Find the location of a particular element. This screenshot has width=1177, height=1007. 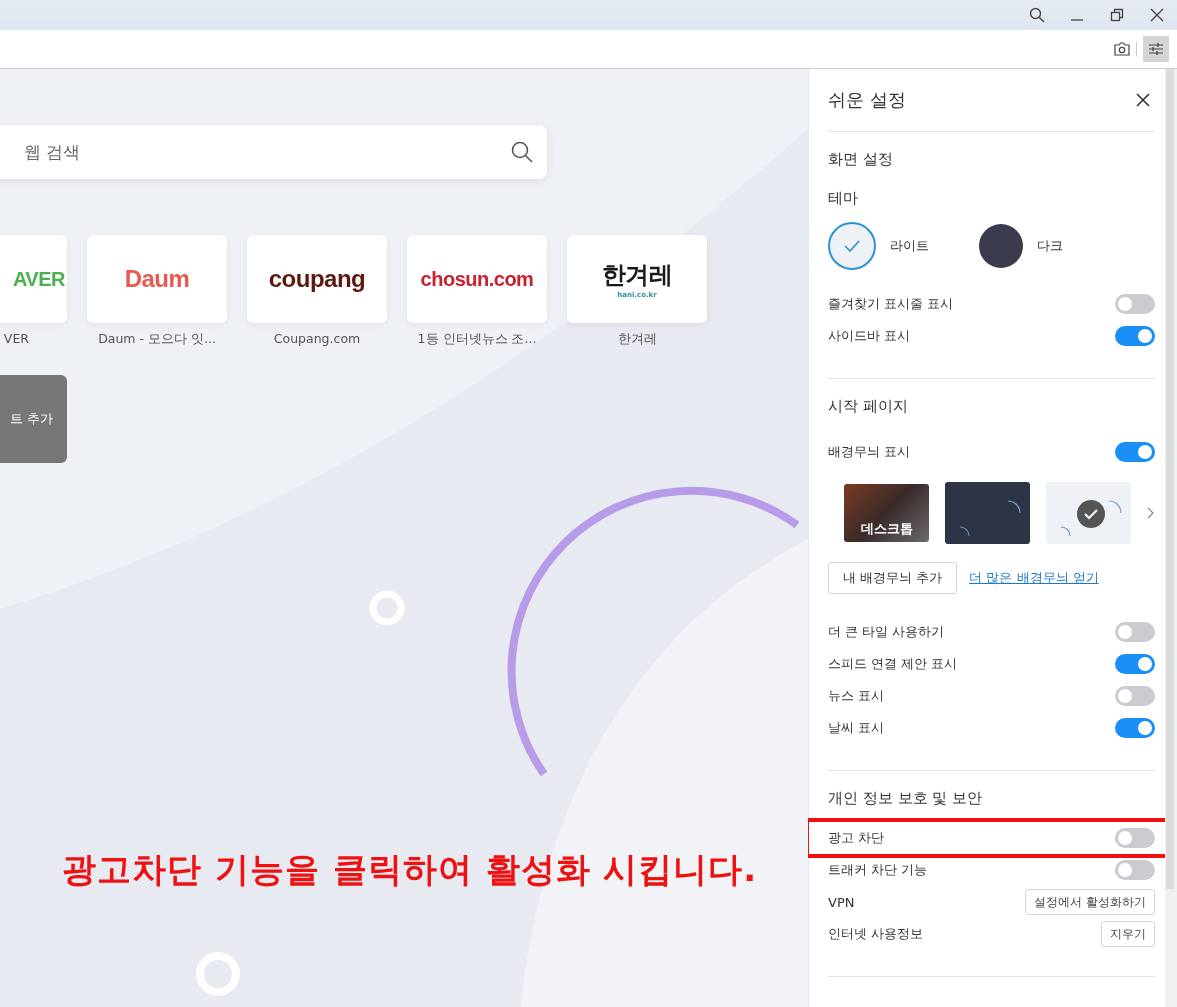

setting-label: 스피드 연결 제안 표시 is located at coordinates (893, 664).